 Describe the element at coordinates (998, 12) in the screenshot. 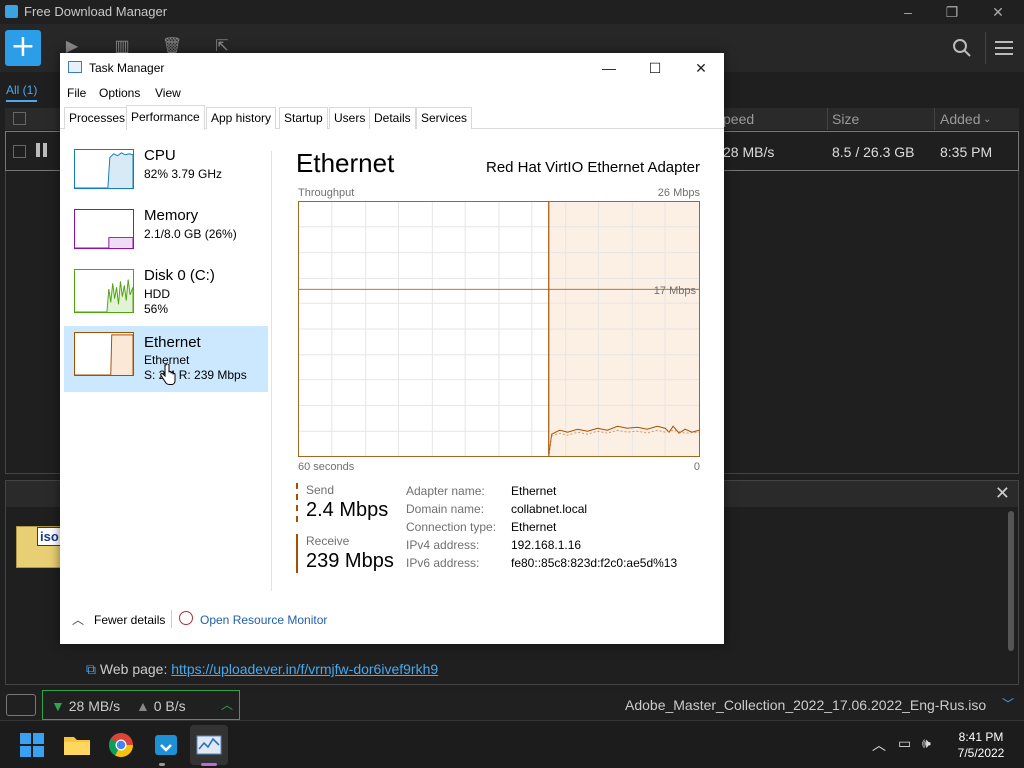

I see `close-icon: ✕` at that location.